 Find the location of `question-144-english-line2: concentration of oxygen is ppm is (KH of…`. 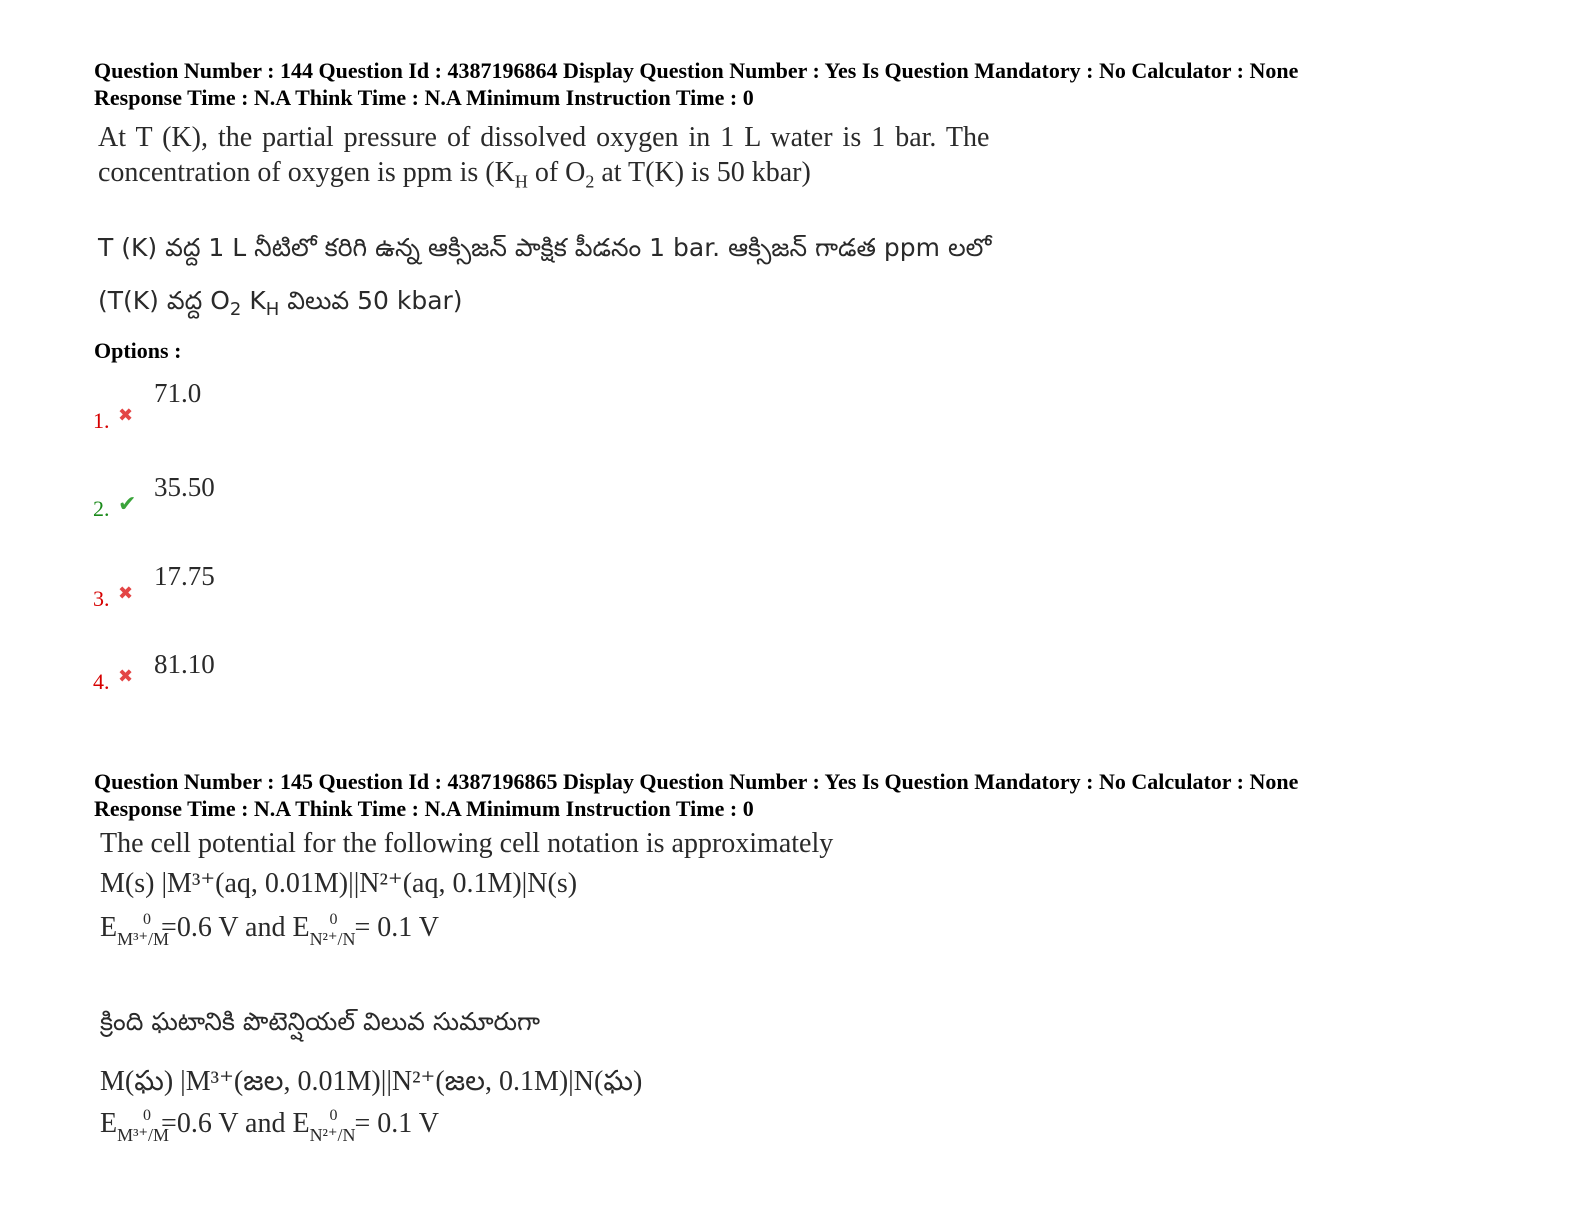

question-144-english-line2: concentration of oxygen is ppm is (KH of… is located at coordinates (454, 174).